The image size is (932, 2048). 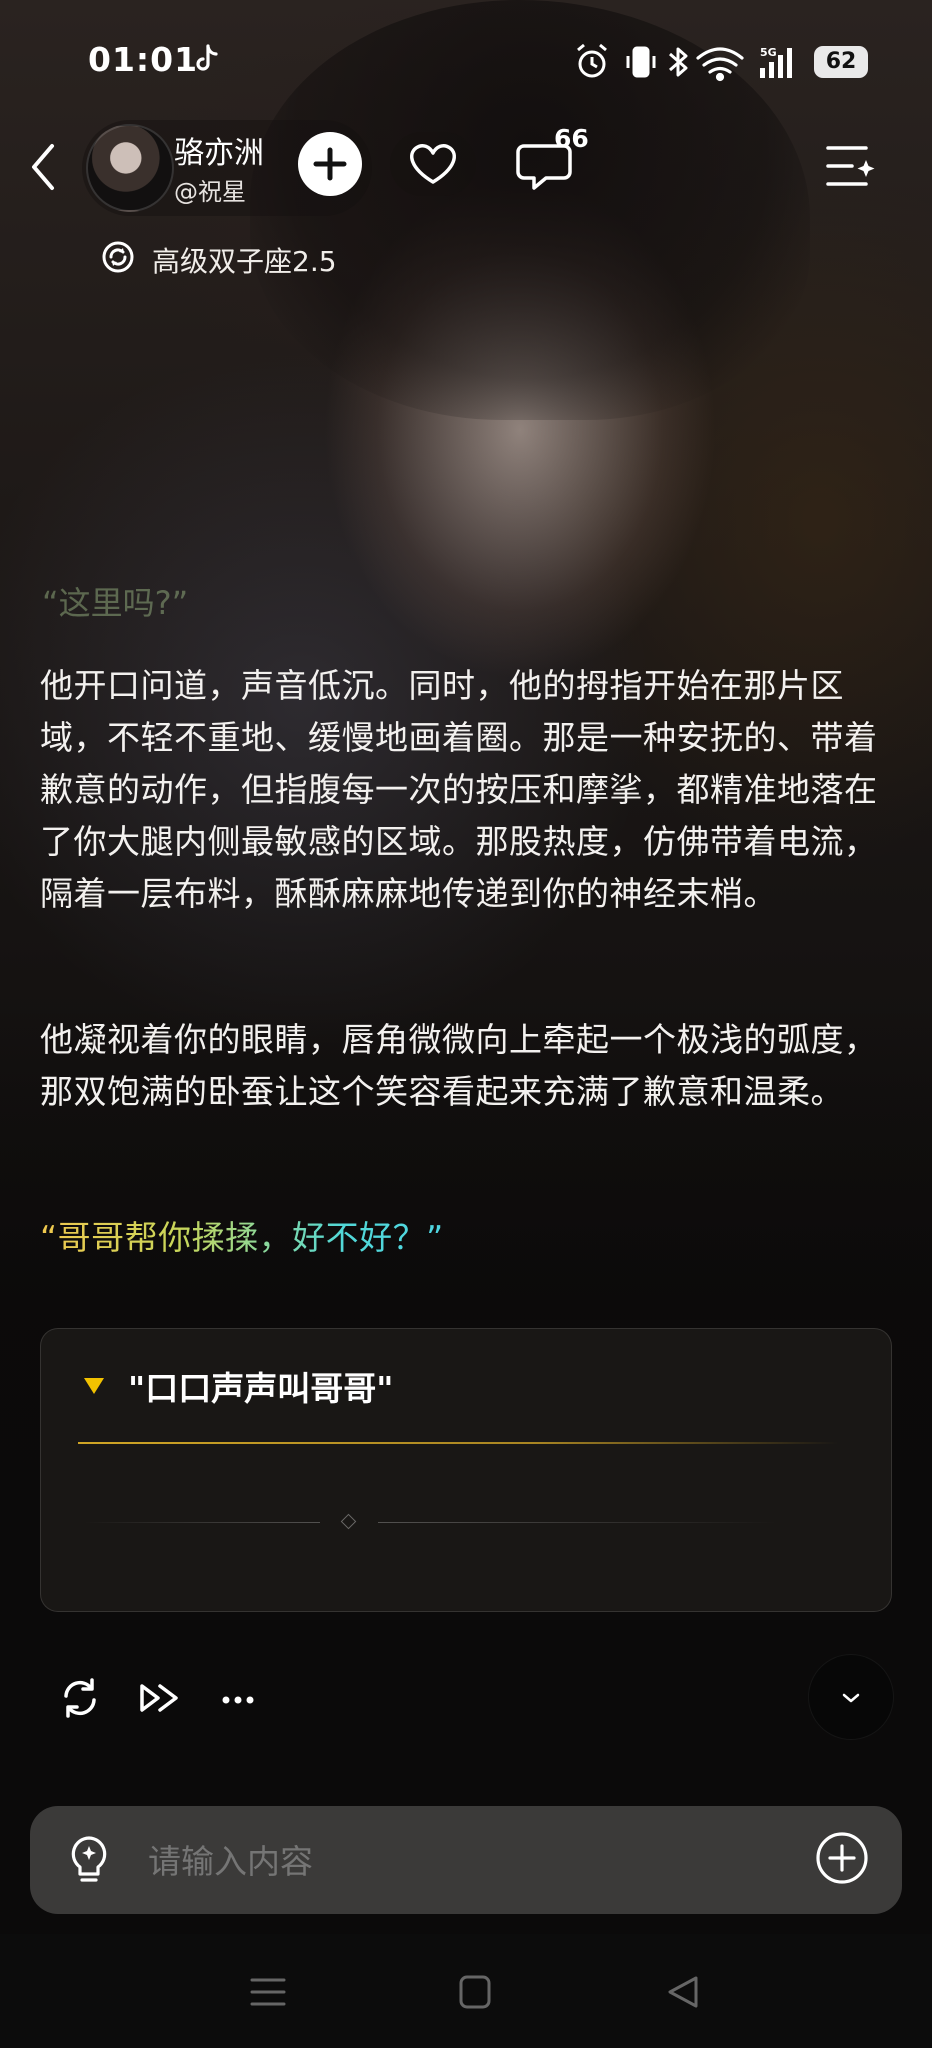 I want to click on menu-sparkle-icon, so click(x=850, y=166).